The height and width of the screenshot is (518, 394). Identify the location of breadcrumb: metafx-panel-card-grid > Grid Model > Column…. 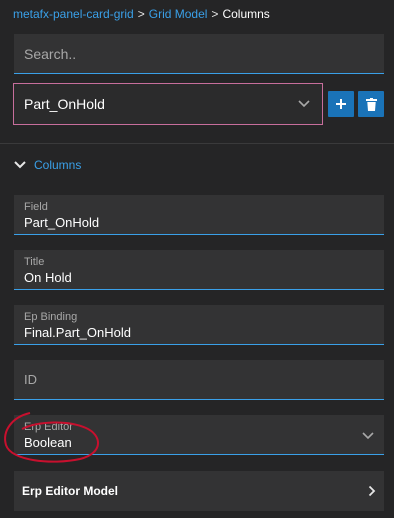
(141, 14).